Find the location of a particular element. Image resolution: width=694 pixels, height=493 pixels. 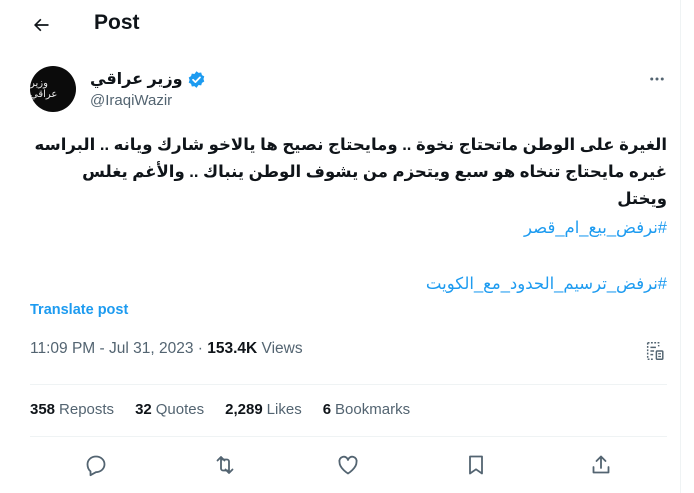

quotes-label: Quotes is located at coordinates (180, 409).